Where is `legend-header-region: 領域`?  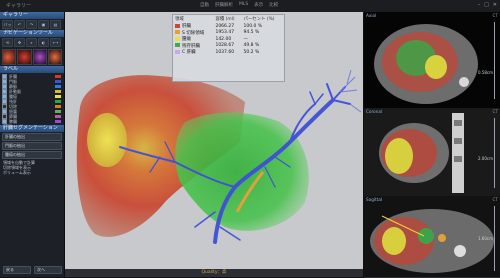 legend-header-region: 領域 is located at coordinates (179, 19).